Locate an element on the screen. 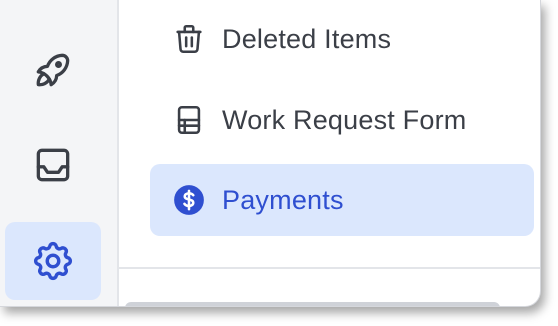 This screenshot has height=326, width=558. menu-item-label: Payments is located at coordinates (283, 199).